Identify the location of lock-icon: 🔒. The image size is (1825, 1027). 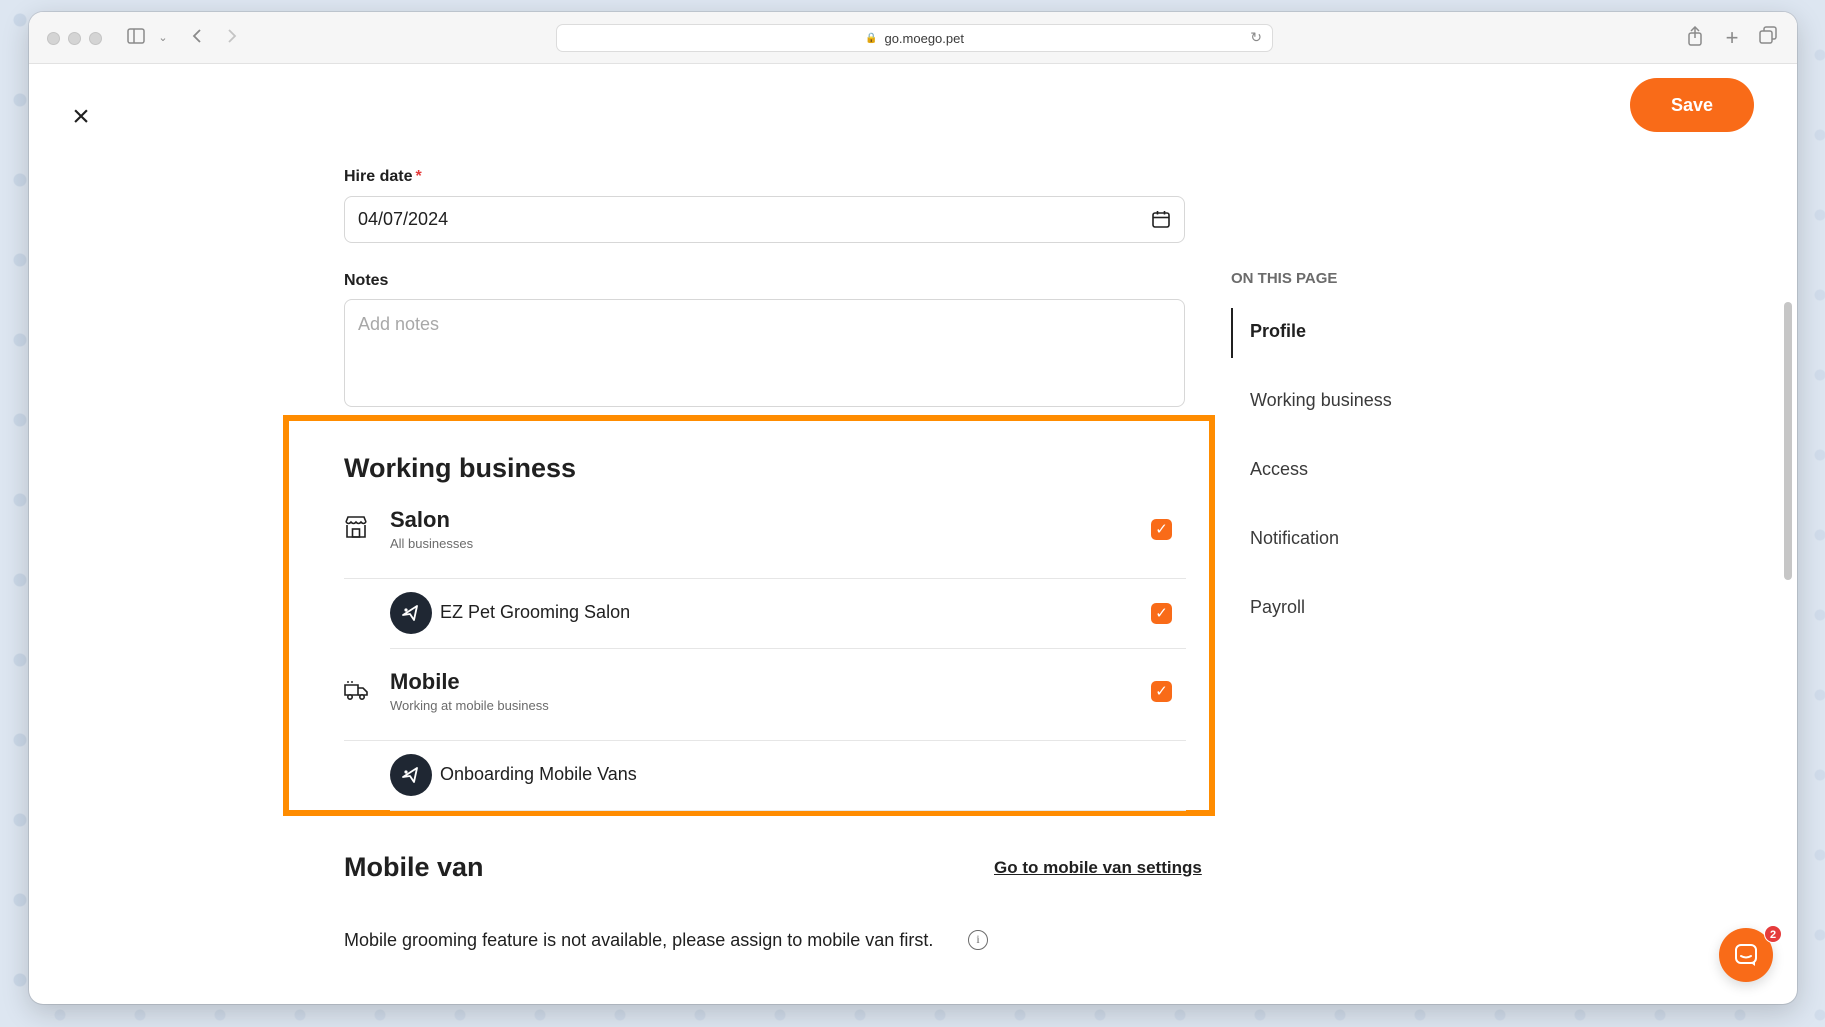
(871, 38).